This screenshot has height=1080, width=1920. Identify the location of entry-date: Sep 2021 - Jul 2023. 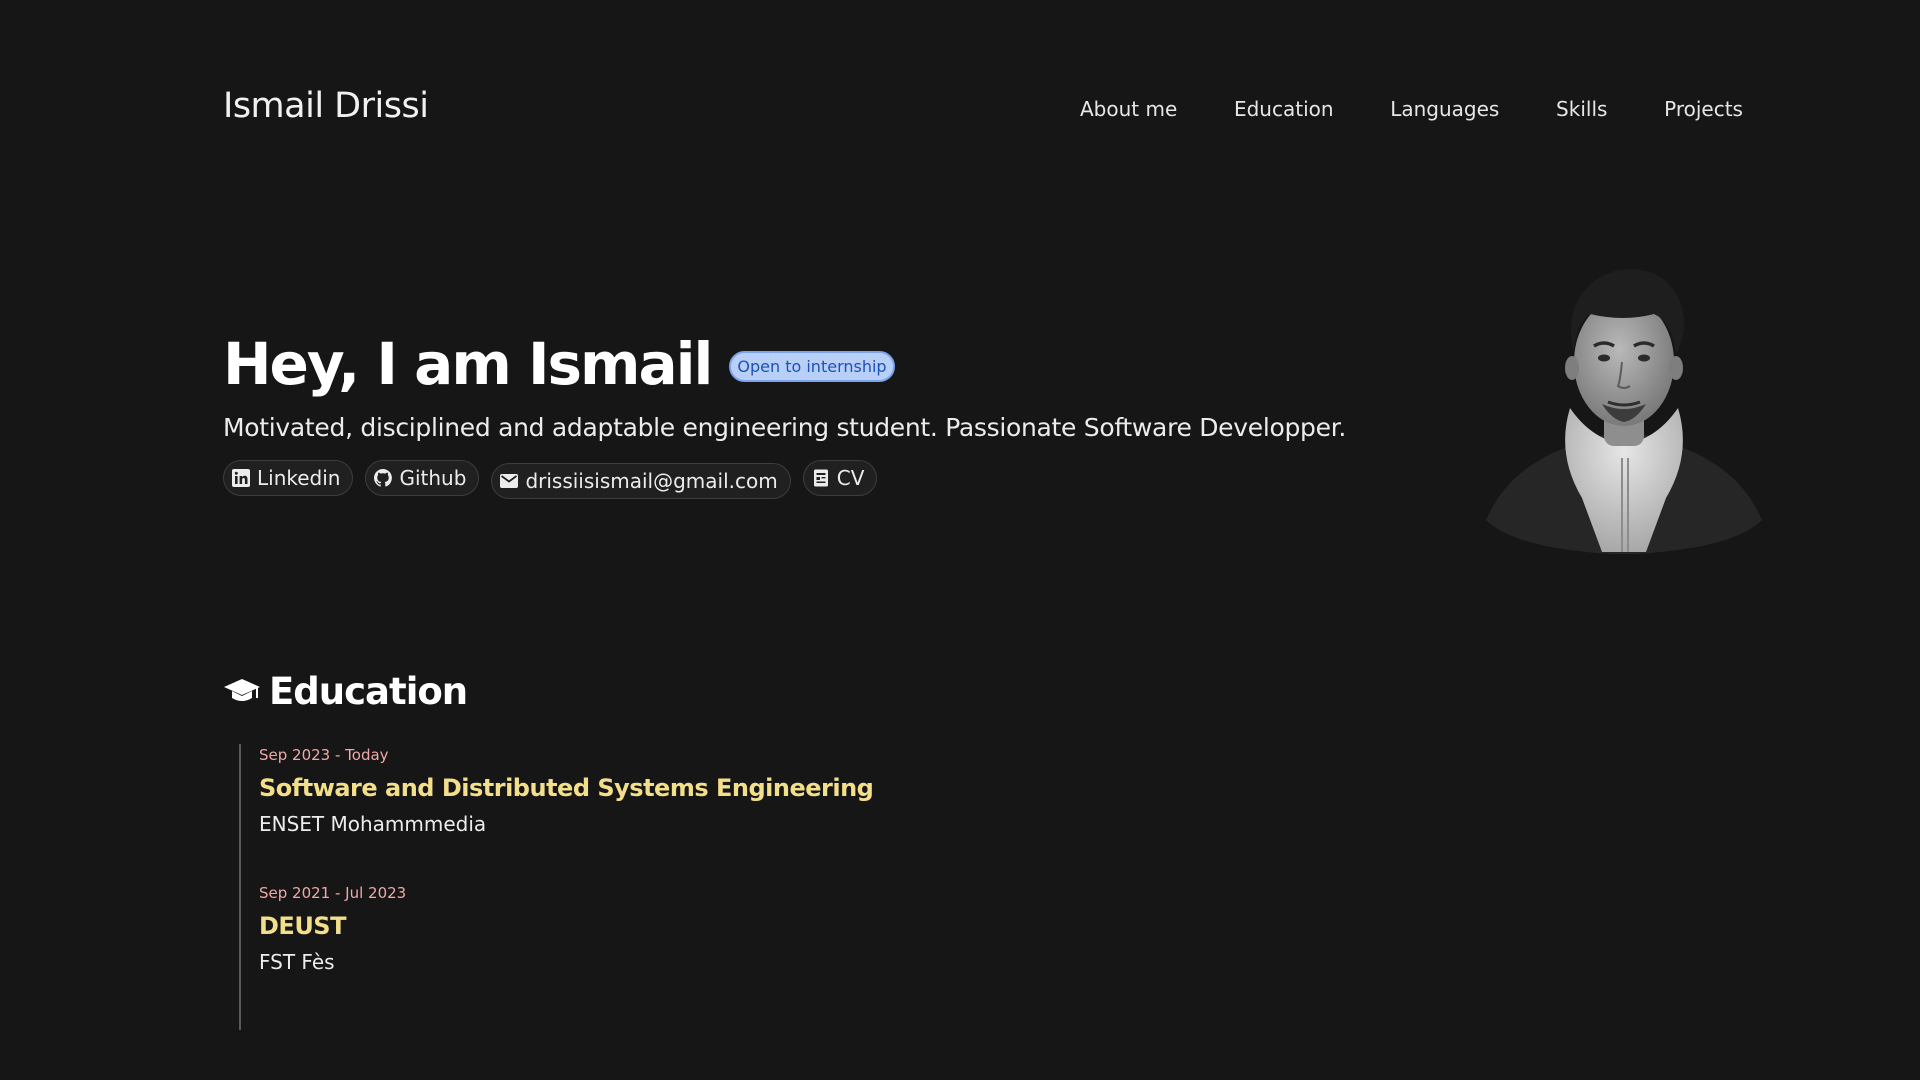
(333, 893).